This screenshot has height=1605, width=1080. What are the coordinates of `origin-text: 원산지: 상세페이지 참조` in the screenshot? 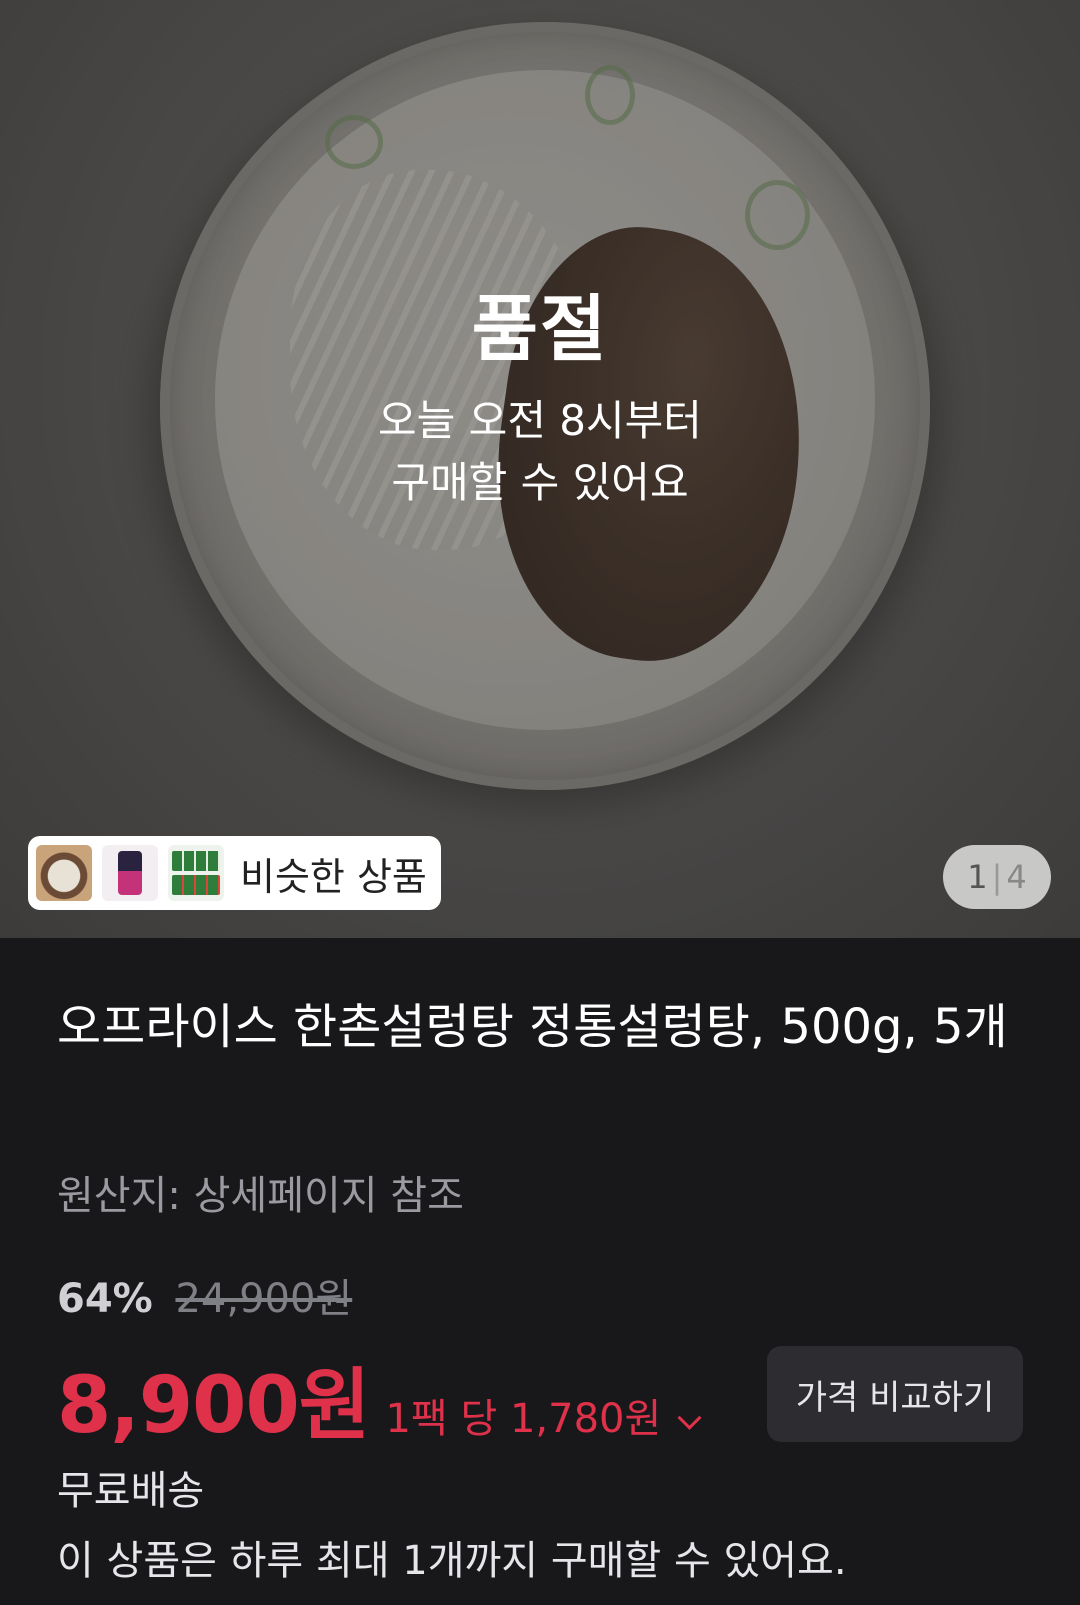 It's located at (260, 1196).